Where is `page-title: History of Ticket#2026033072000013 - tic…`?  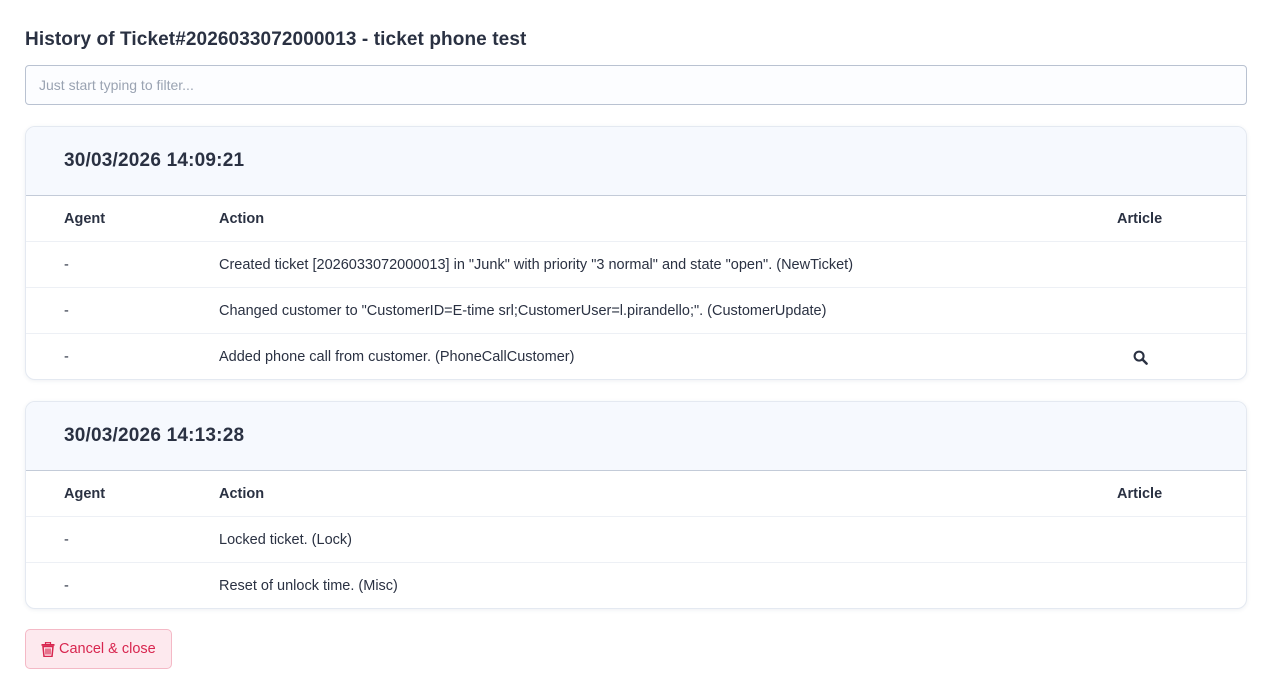 page-title: History of Ticket#2026033072000013 - tic… is located at coordinates (276, 39).